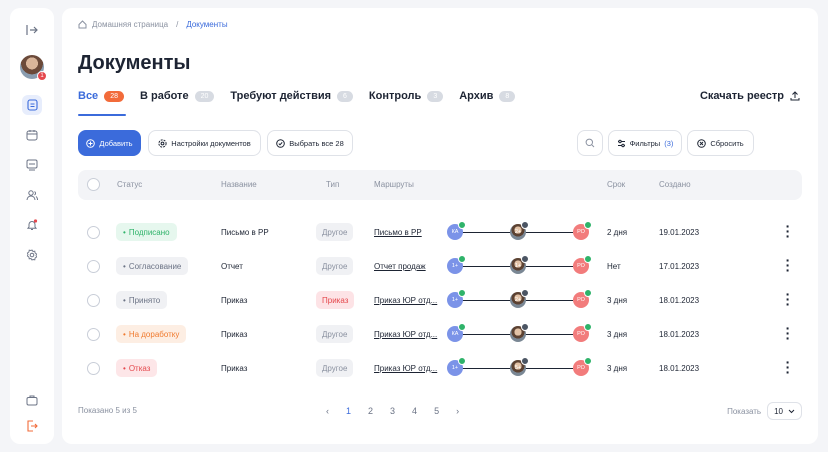  Describe the element at coordinates (519, 366) in the screenshot. I see `route-node-middle: 5+` at that location.